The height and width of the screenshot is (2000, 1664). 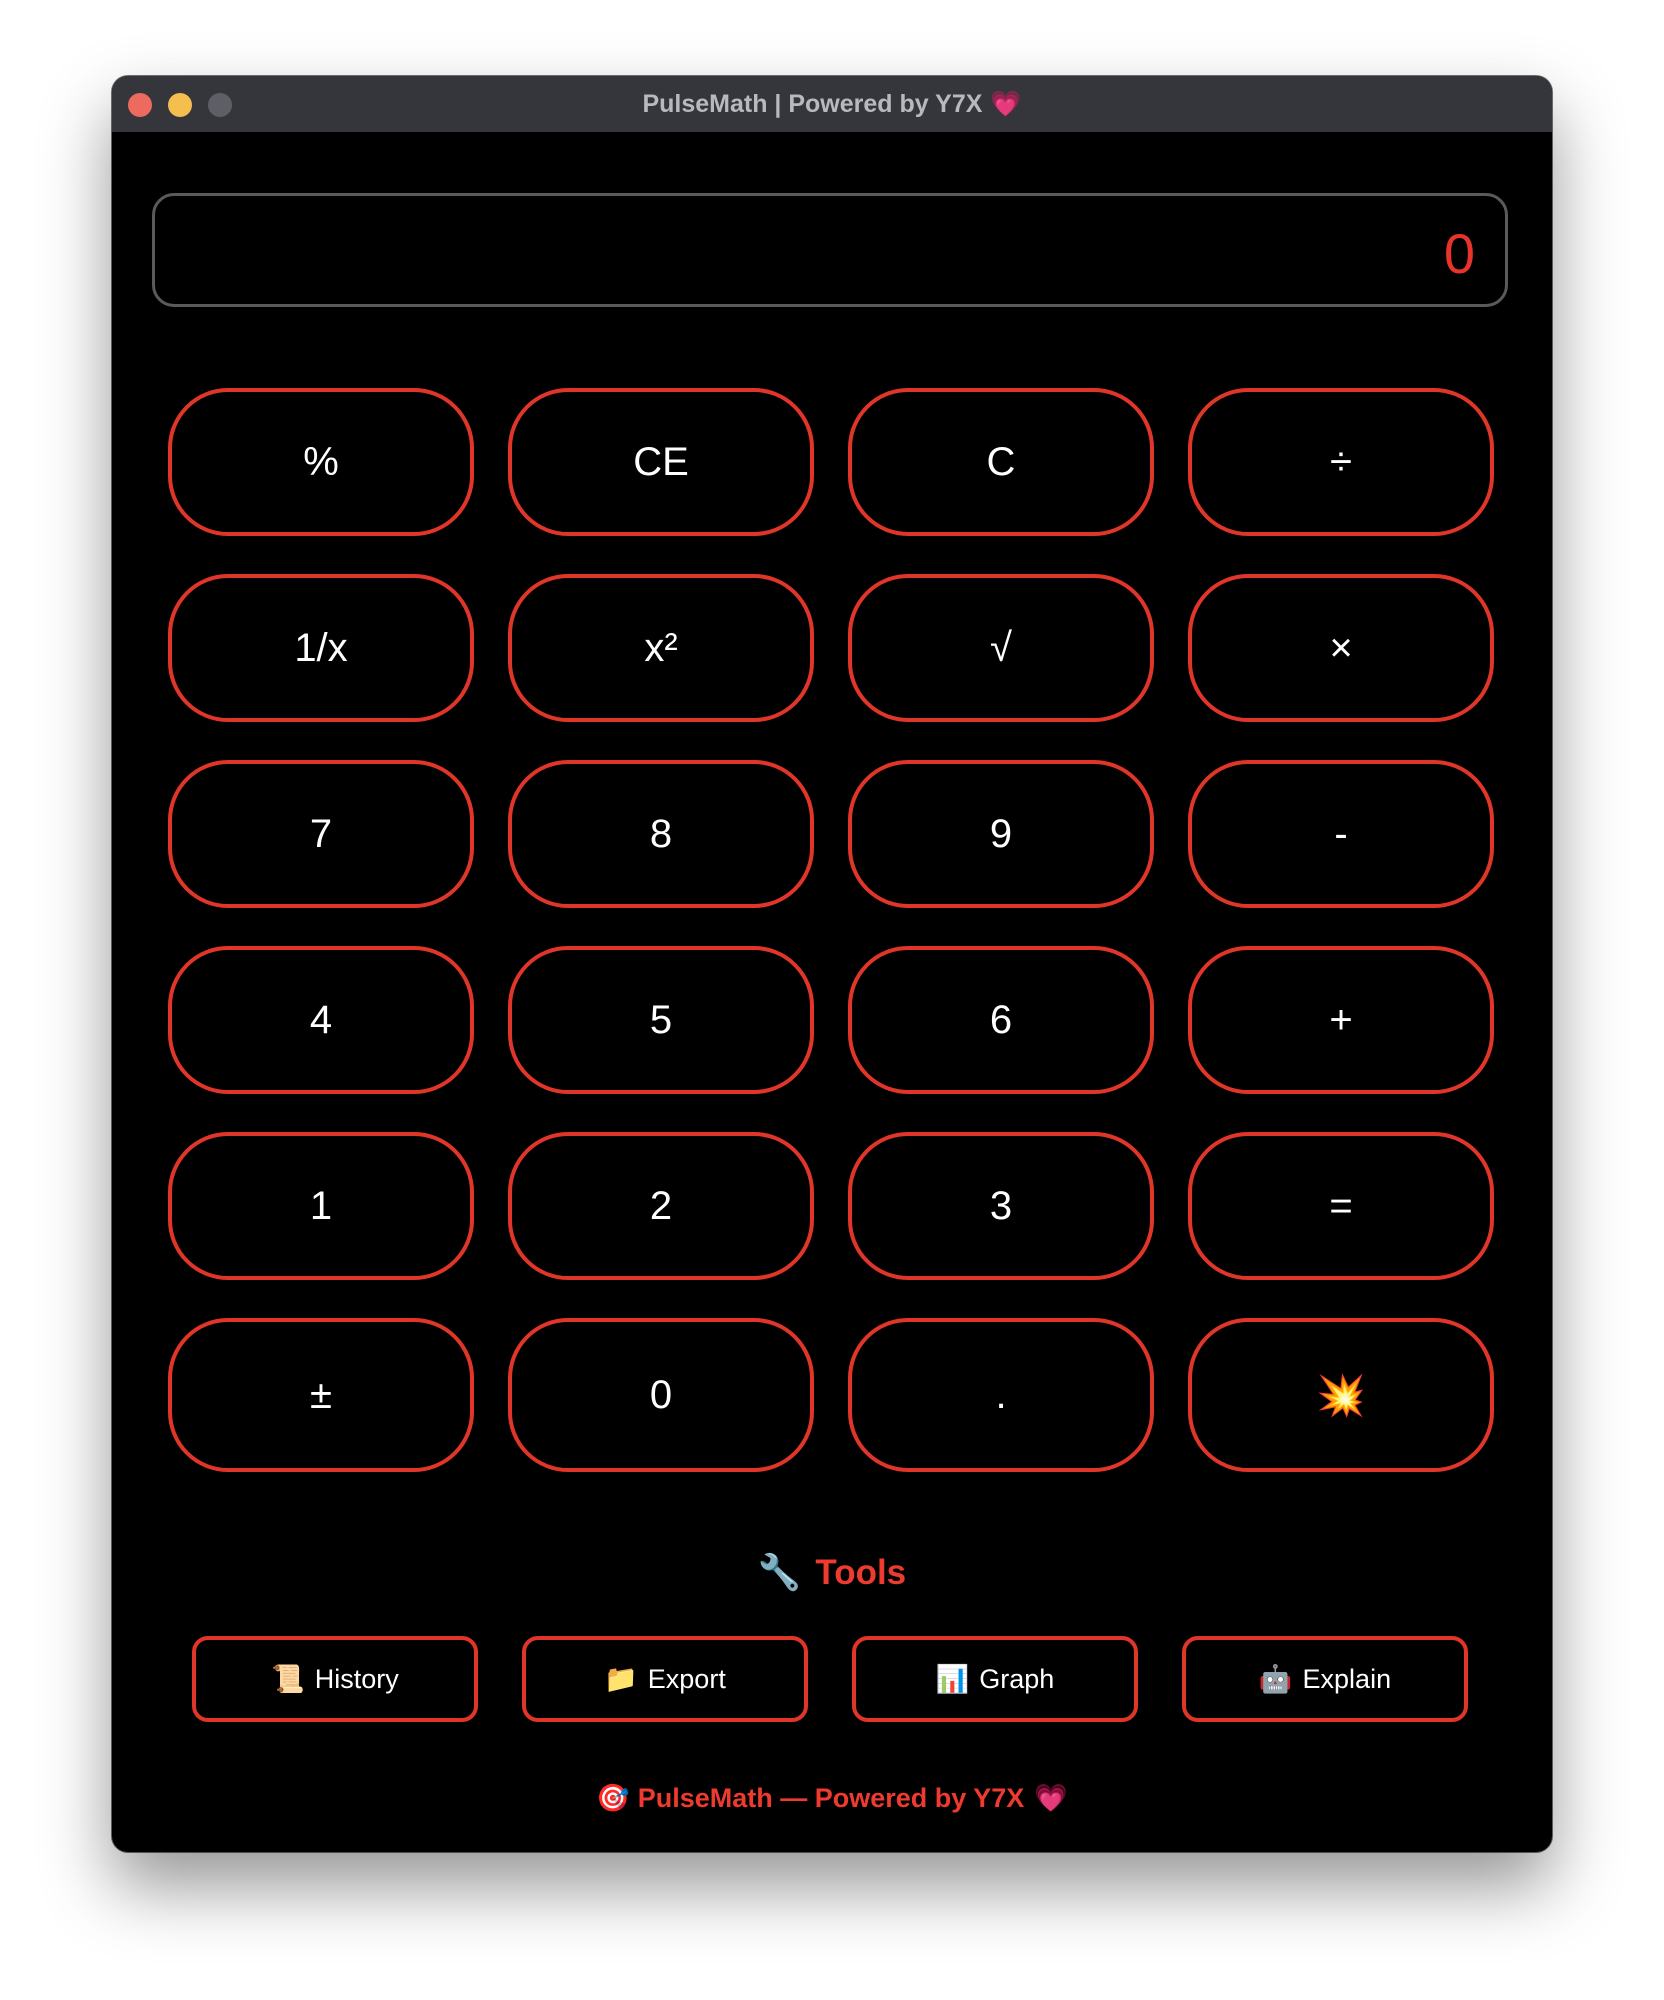 What do you see at coordinates (661, 1206) in the screenshot?
I see `digit-2-button: 2` at bounding box center [661, 1206].